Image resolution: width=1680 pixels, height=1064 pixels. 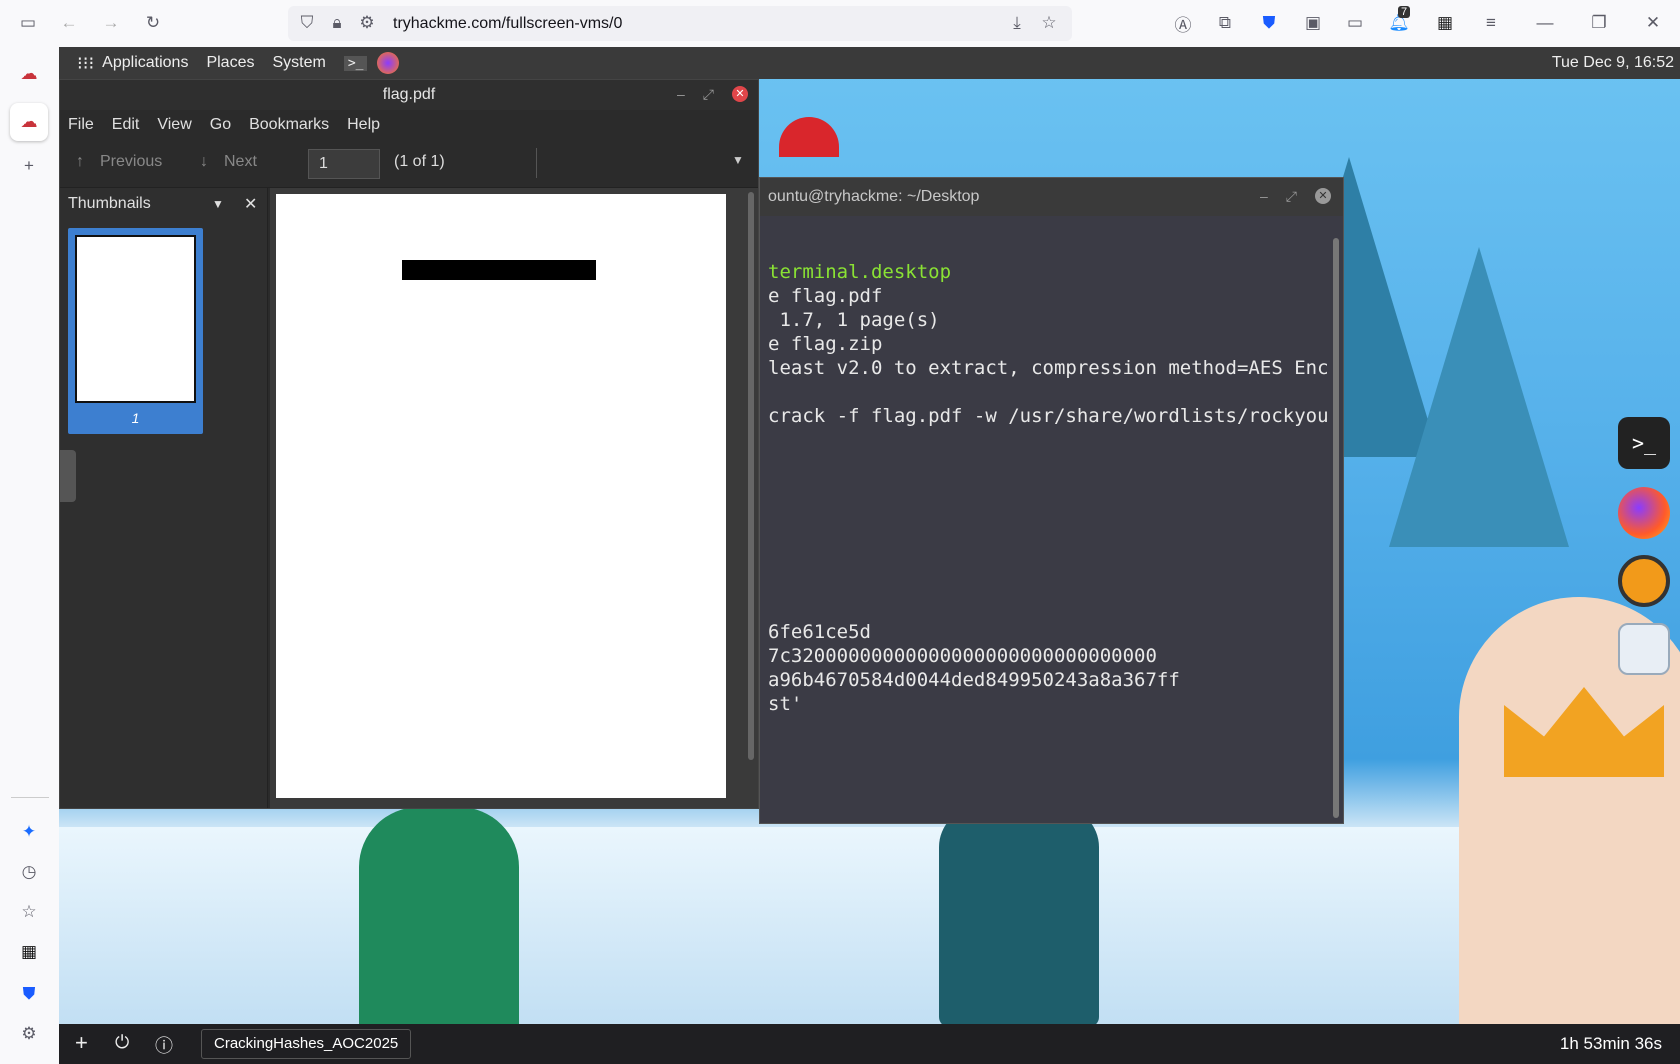 What do you see at coordinates (230, 63) in the screenshot?
I see `places-menu: Places` at bounding box center [230, 63].